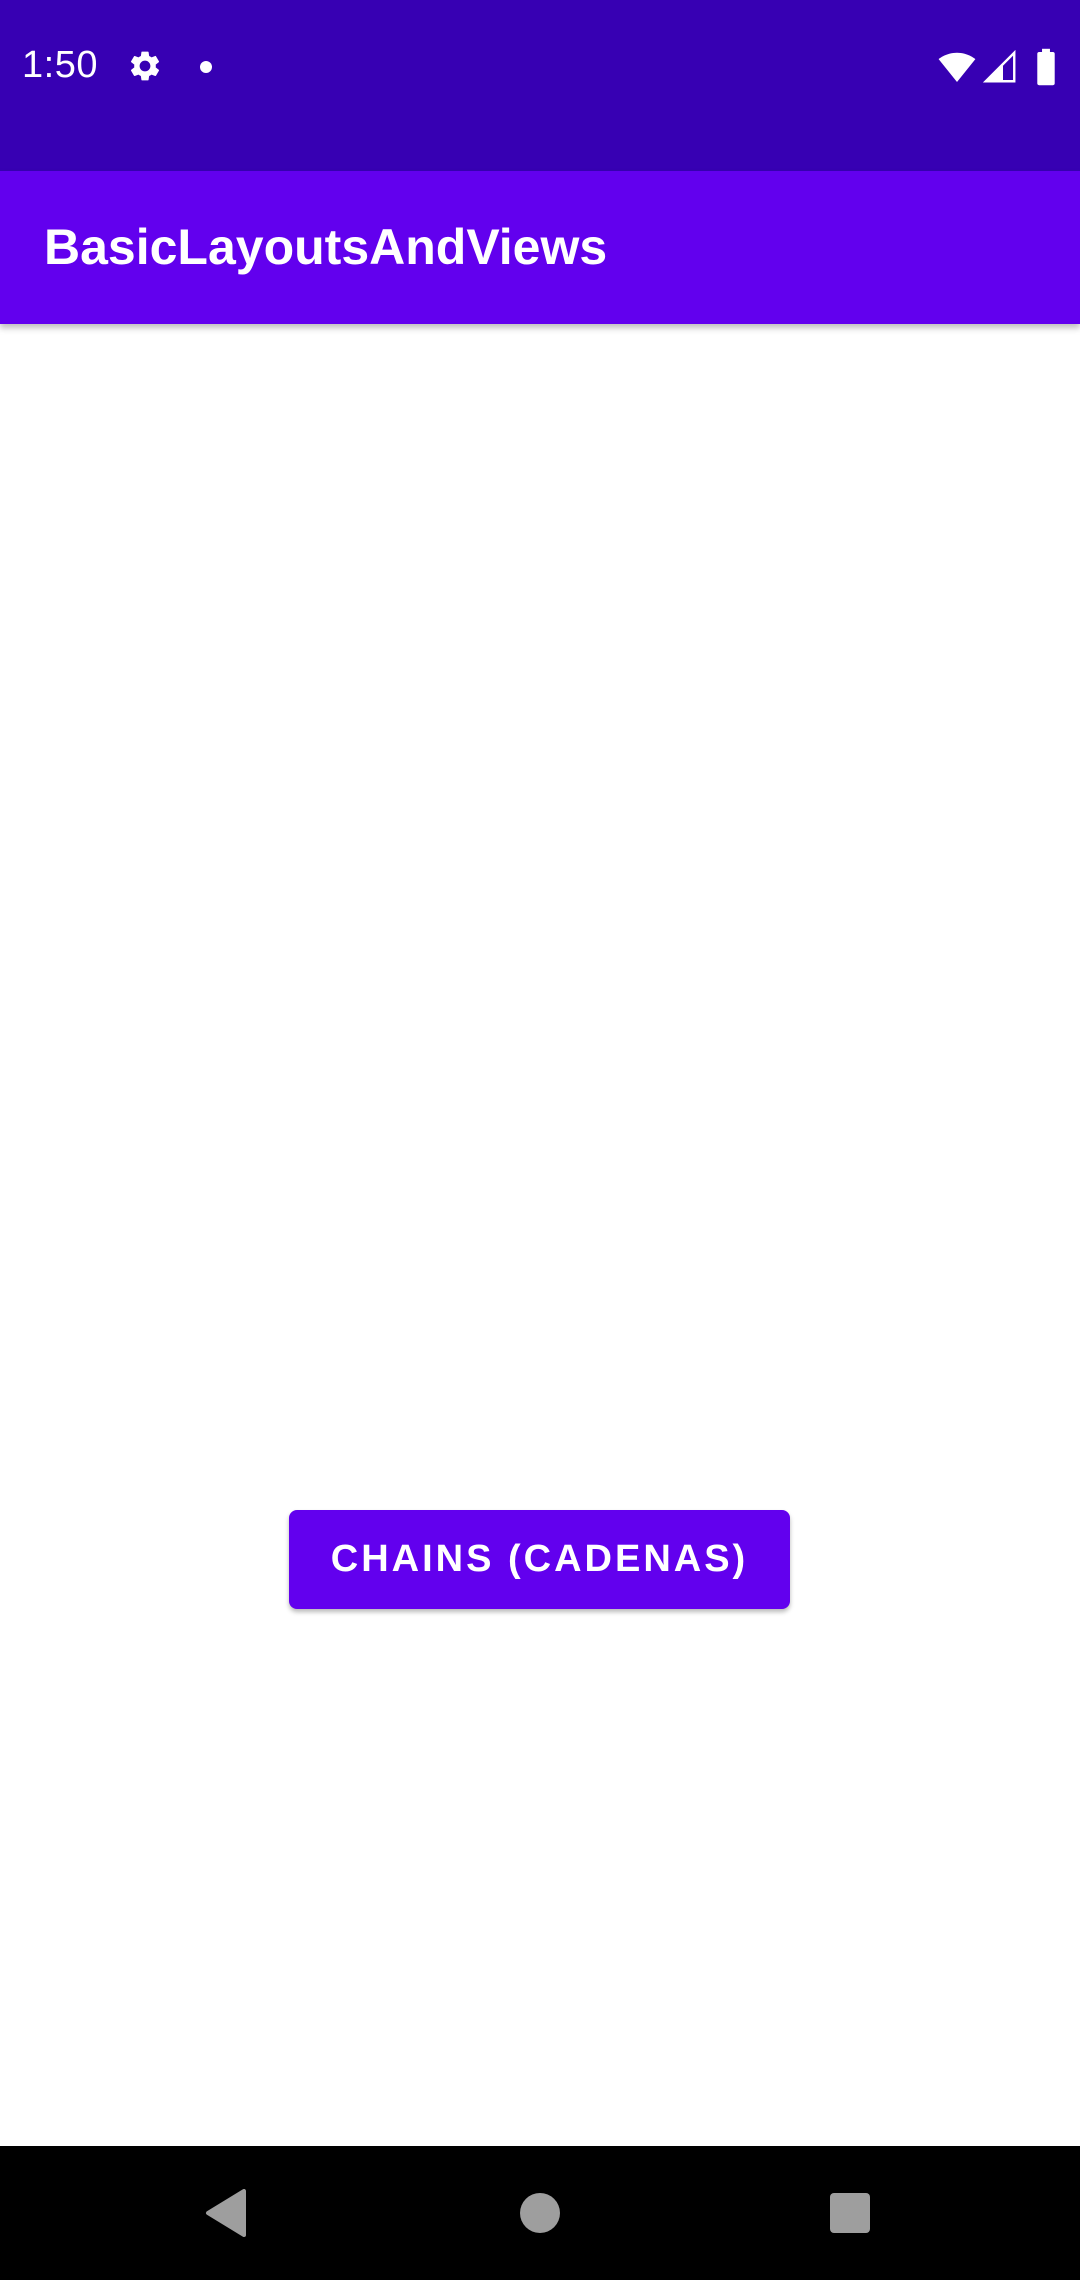  What do you see at coordinates (999, 66) in the screenshot?
I see `cell-signal-icon` at bounding box center [999, 66].